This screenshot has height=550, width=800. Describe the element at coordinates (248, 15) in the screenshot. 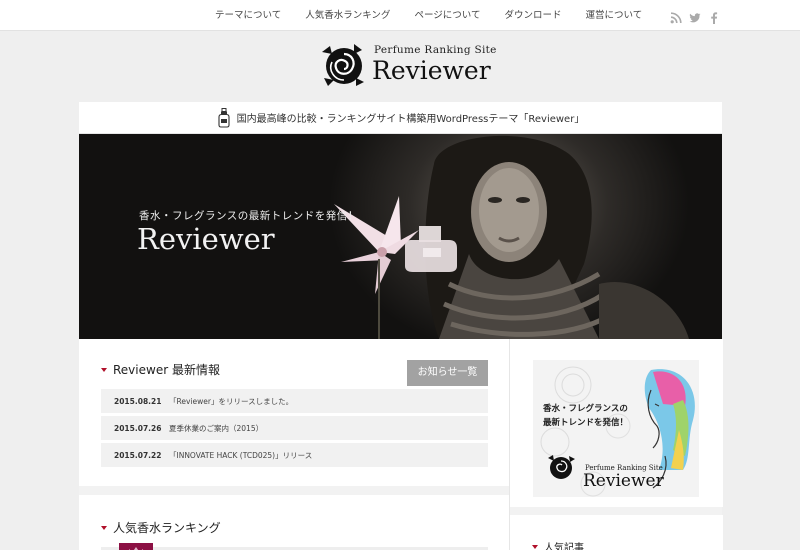

I see `nav-item-about-theme: テーマについて` at that location.